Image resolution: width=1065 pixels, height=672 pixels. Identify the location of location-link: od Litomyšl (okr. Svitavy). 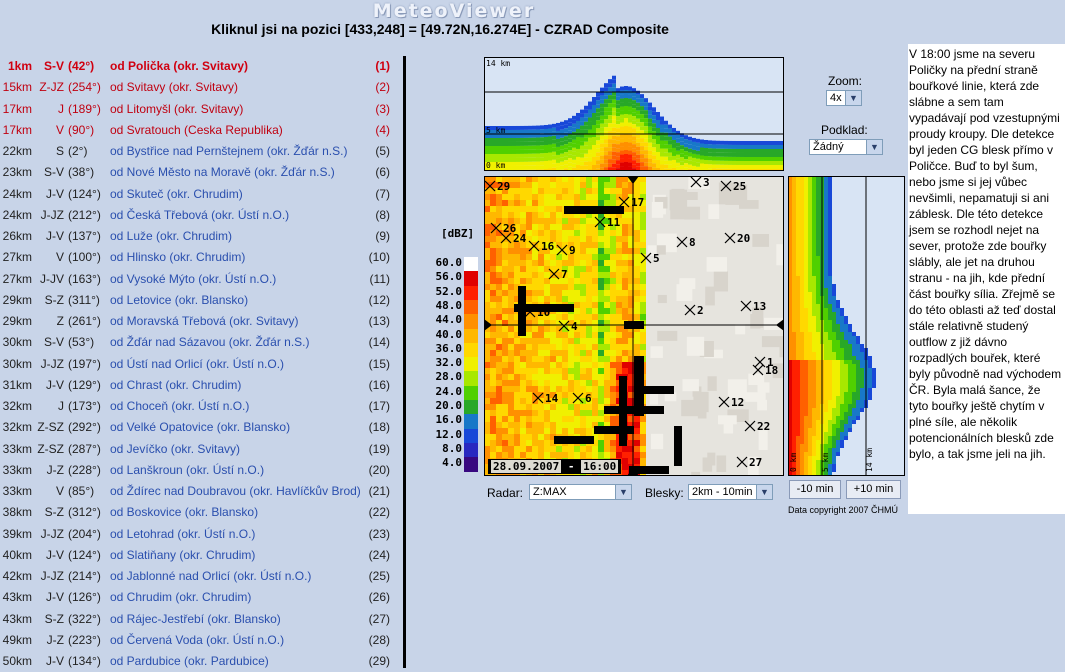
(176, 109).